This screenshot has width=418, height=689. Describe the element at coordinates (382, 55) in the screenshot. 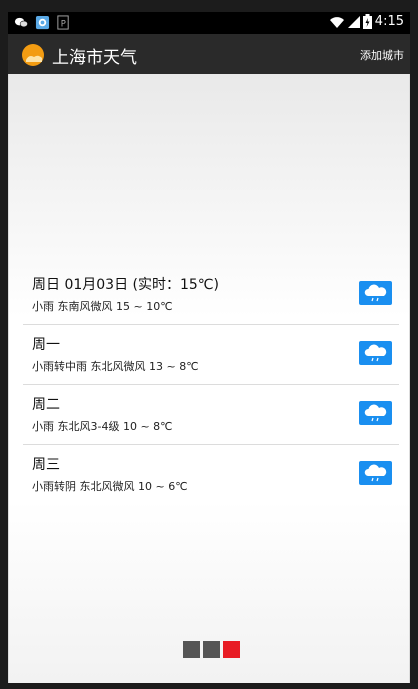

I see `add-city-button: 添加城市` at that location.